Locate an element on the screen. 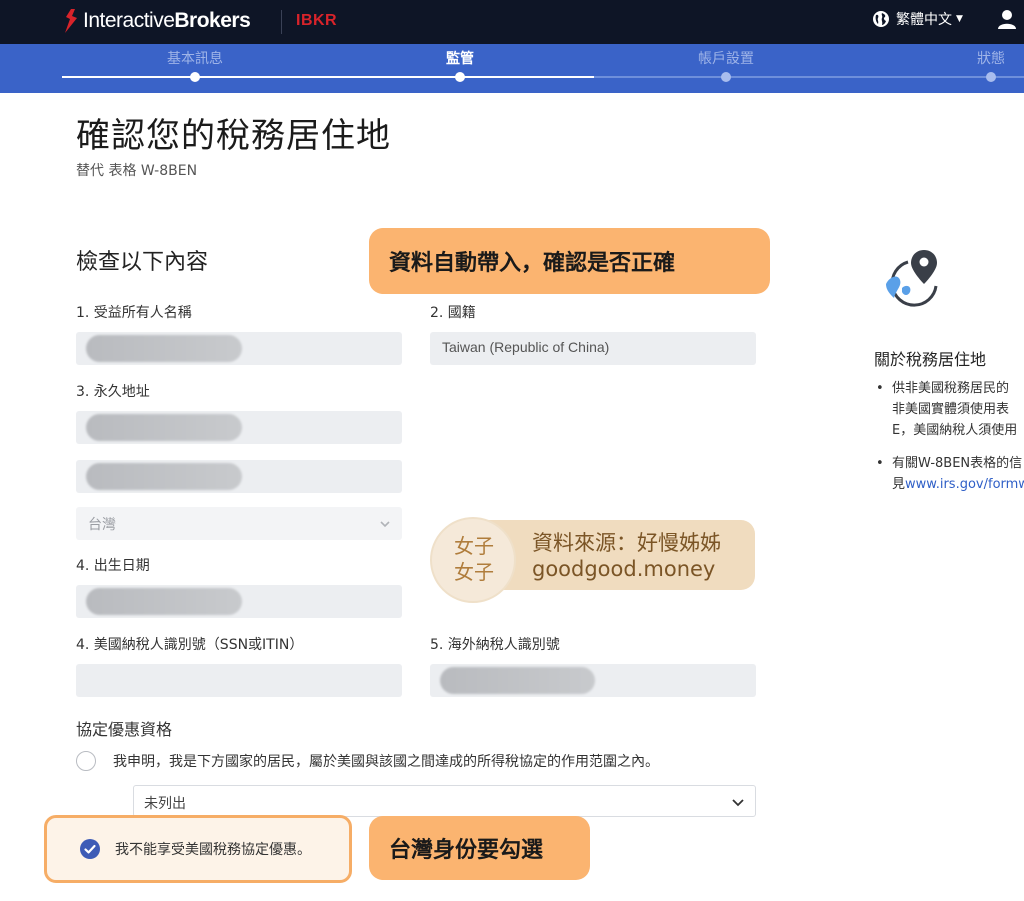  step-regulatory: 監管 is located at coordinates (460, 58).